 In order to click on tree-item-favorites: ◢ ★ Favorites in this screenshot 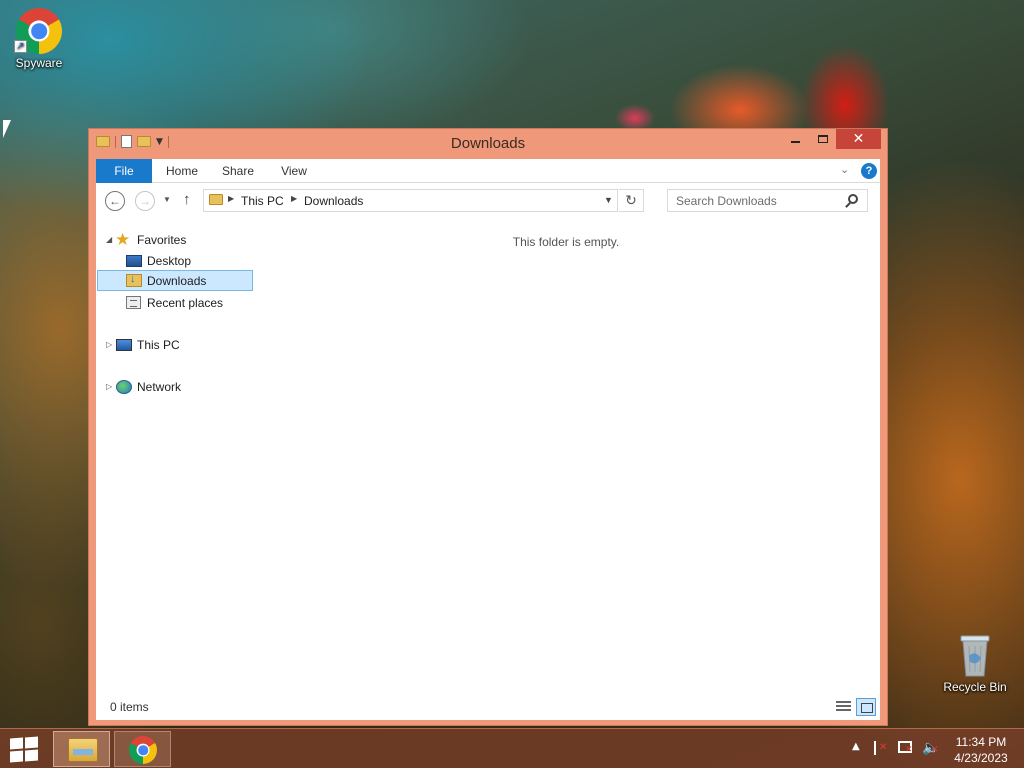, I will do `click(175, 239)`.